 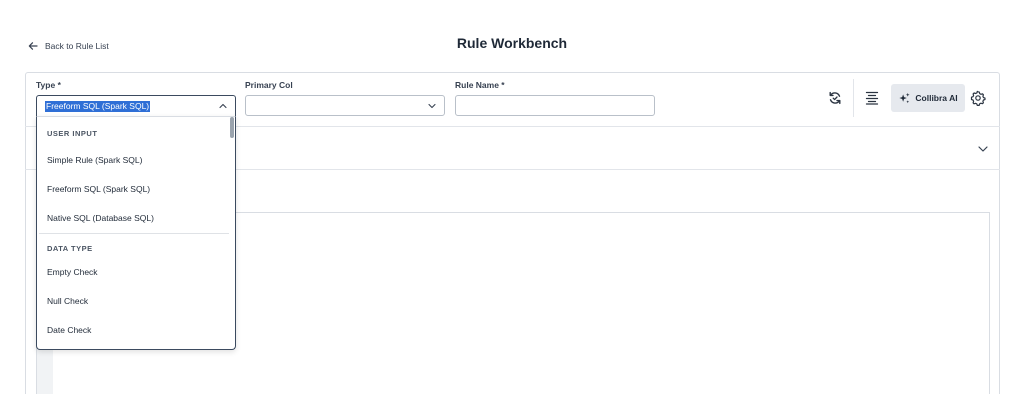 I want to click on collibra-ai-button: Collibra AI, so click(x=928, y=98).